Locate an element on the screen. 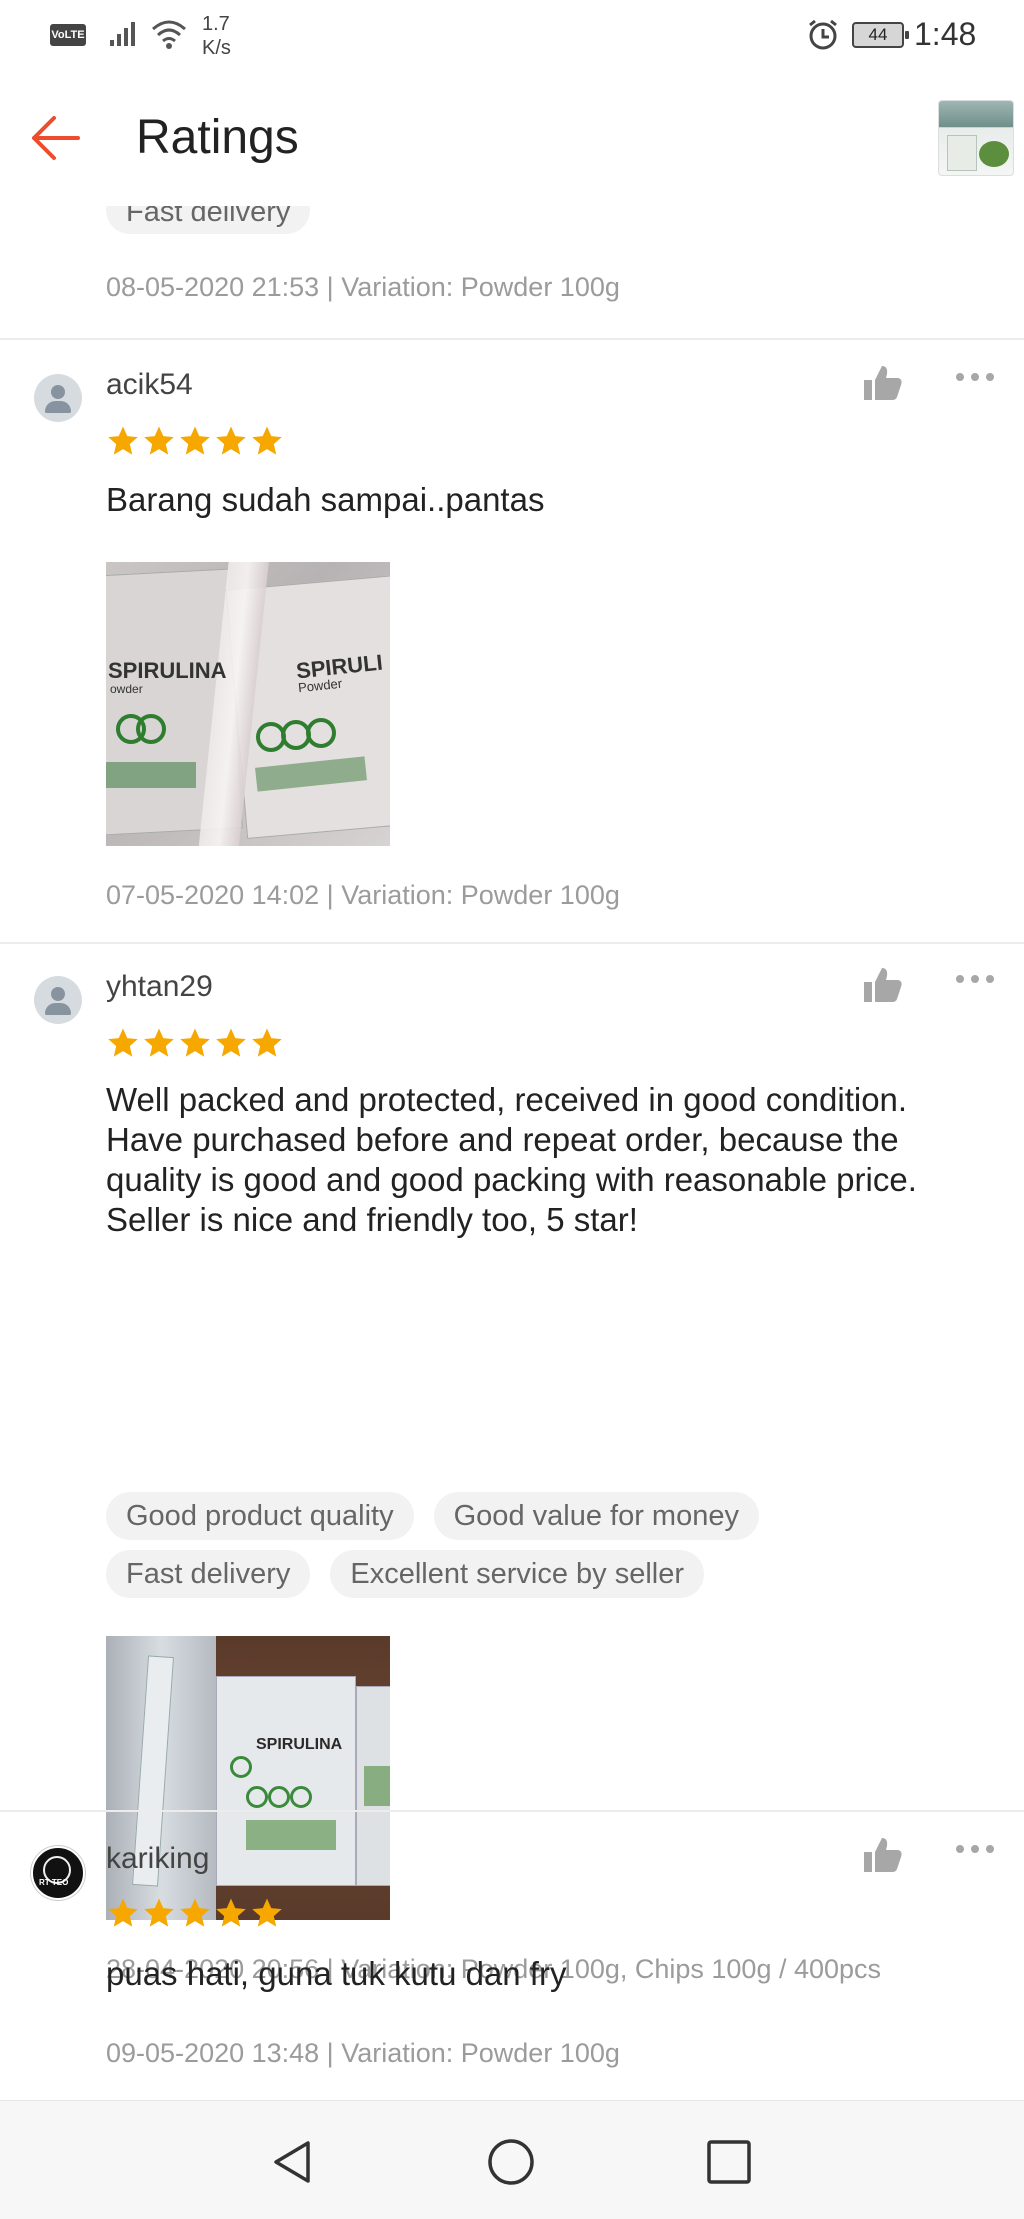 The height and width of the screenshot is (2219, 1024). review-tag: Good product quality is located at coordinates (260, 1516).